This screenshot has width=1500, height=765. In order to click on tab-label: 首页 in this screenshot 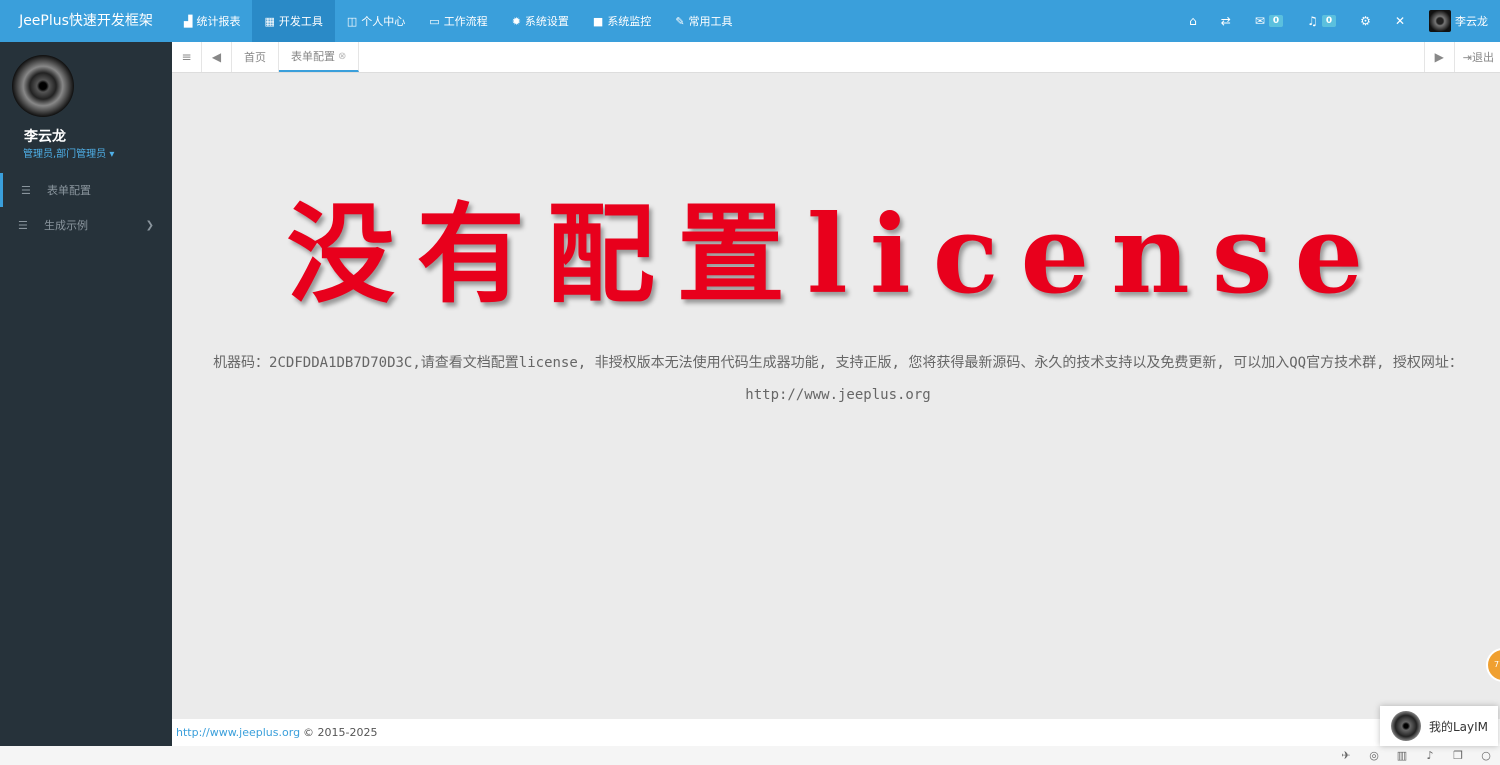, I will do `click(255, 57)`.